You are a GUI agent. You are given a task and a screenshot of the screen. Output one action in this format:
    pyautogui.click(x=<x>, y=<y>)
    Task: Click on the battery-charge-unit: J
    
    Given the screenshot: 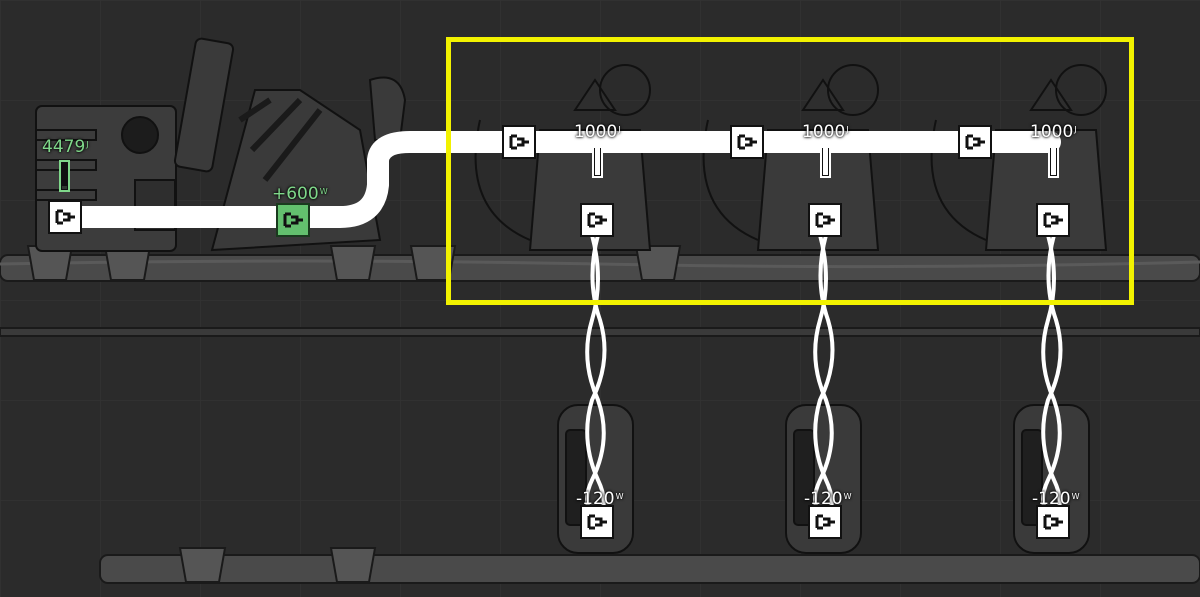 What is the action you would take?
    pyautogui.click(x=87, y=144)
    